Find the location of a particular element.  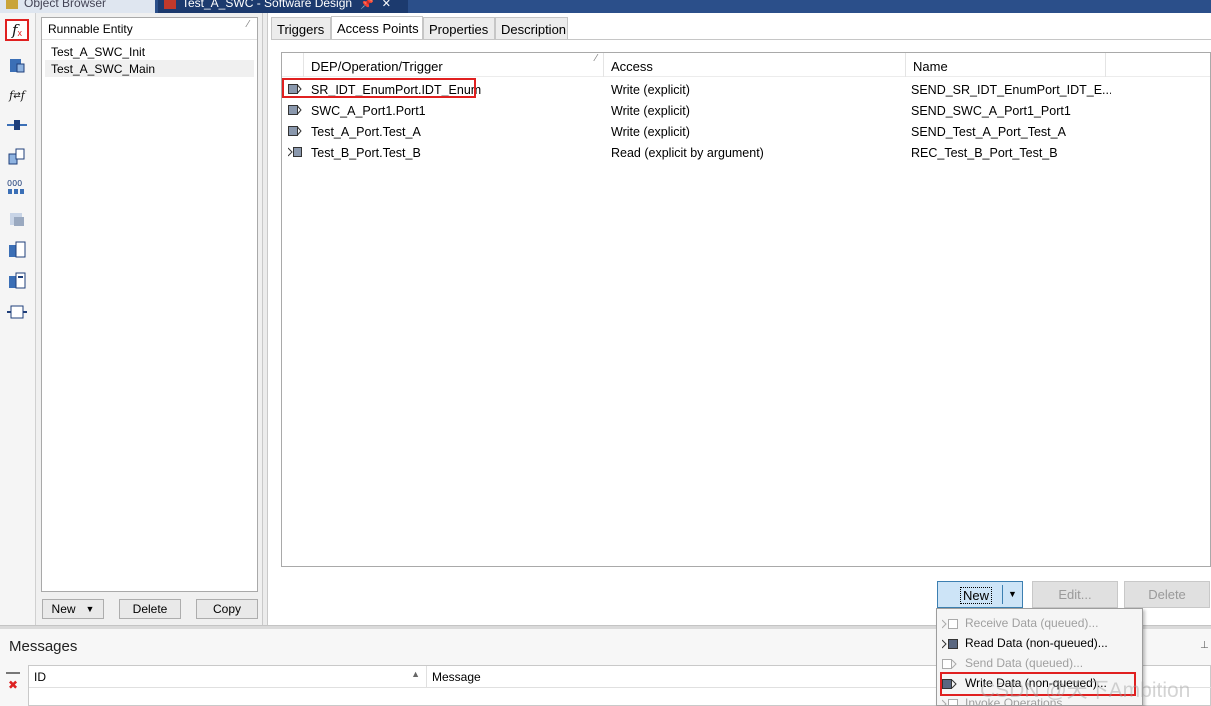

name-cell: SEND_Test_A_Port_Test_A is located at coordinates (988, 132).